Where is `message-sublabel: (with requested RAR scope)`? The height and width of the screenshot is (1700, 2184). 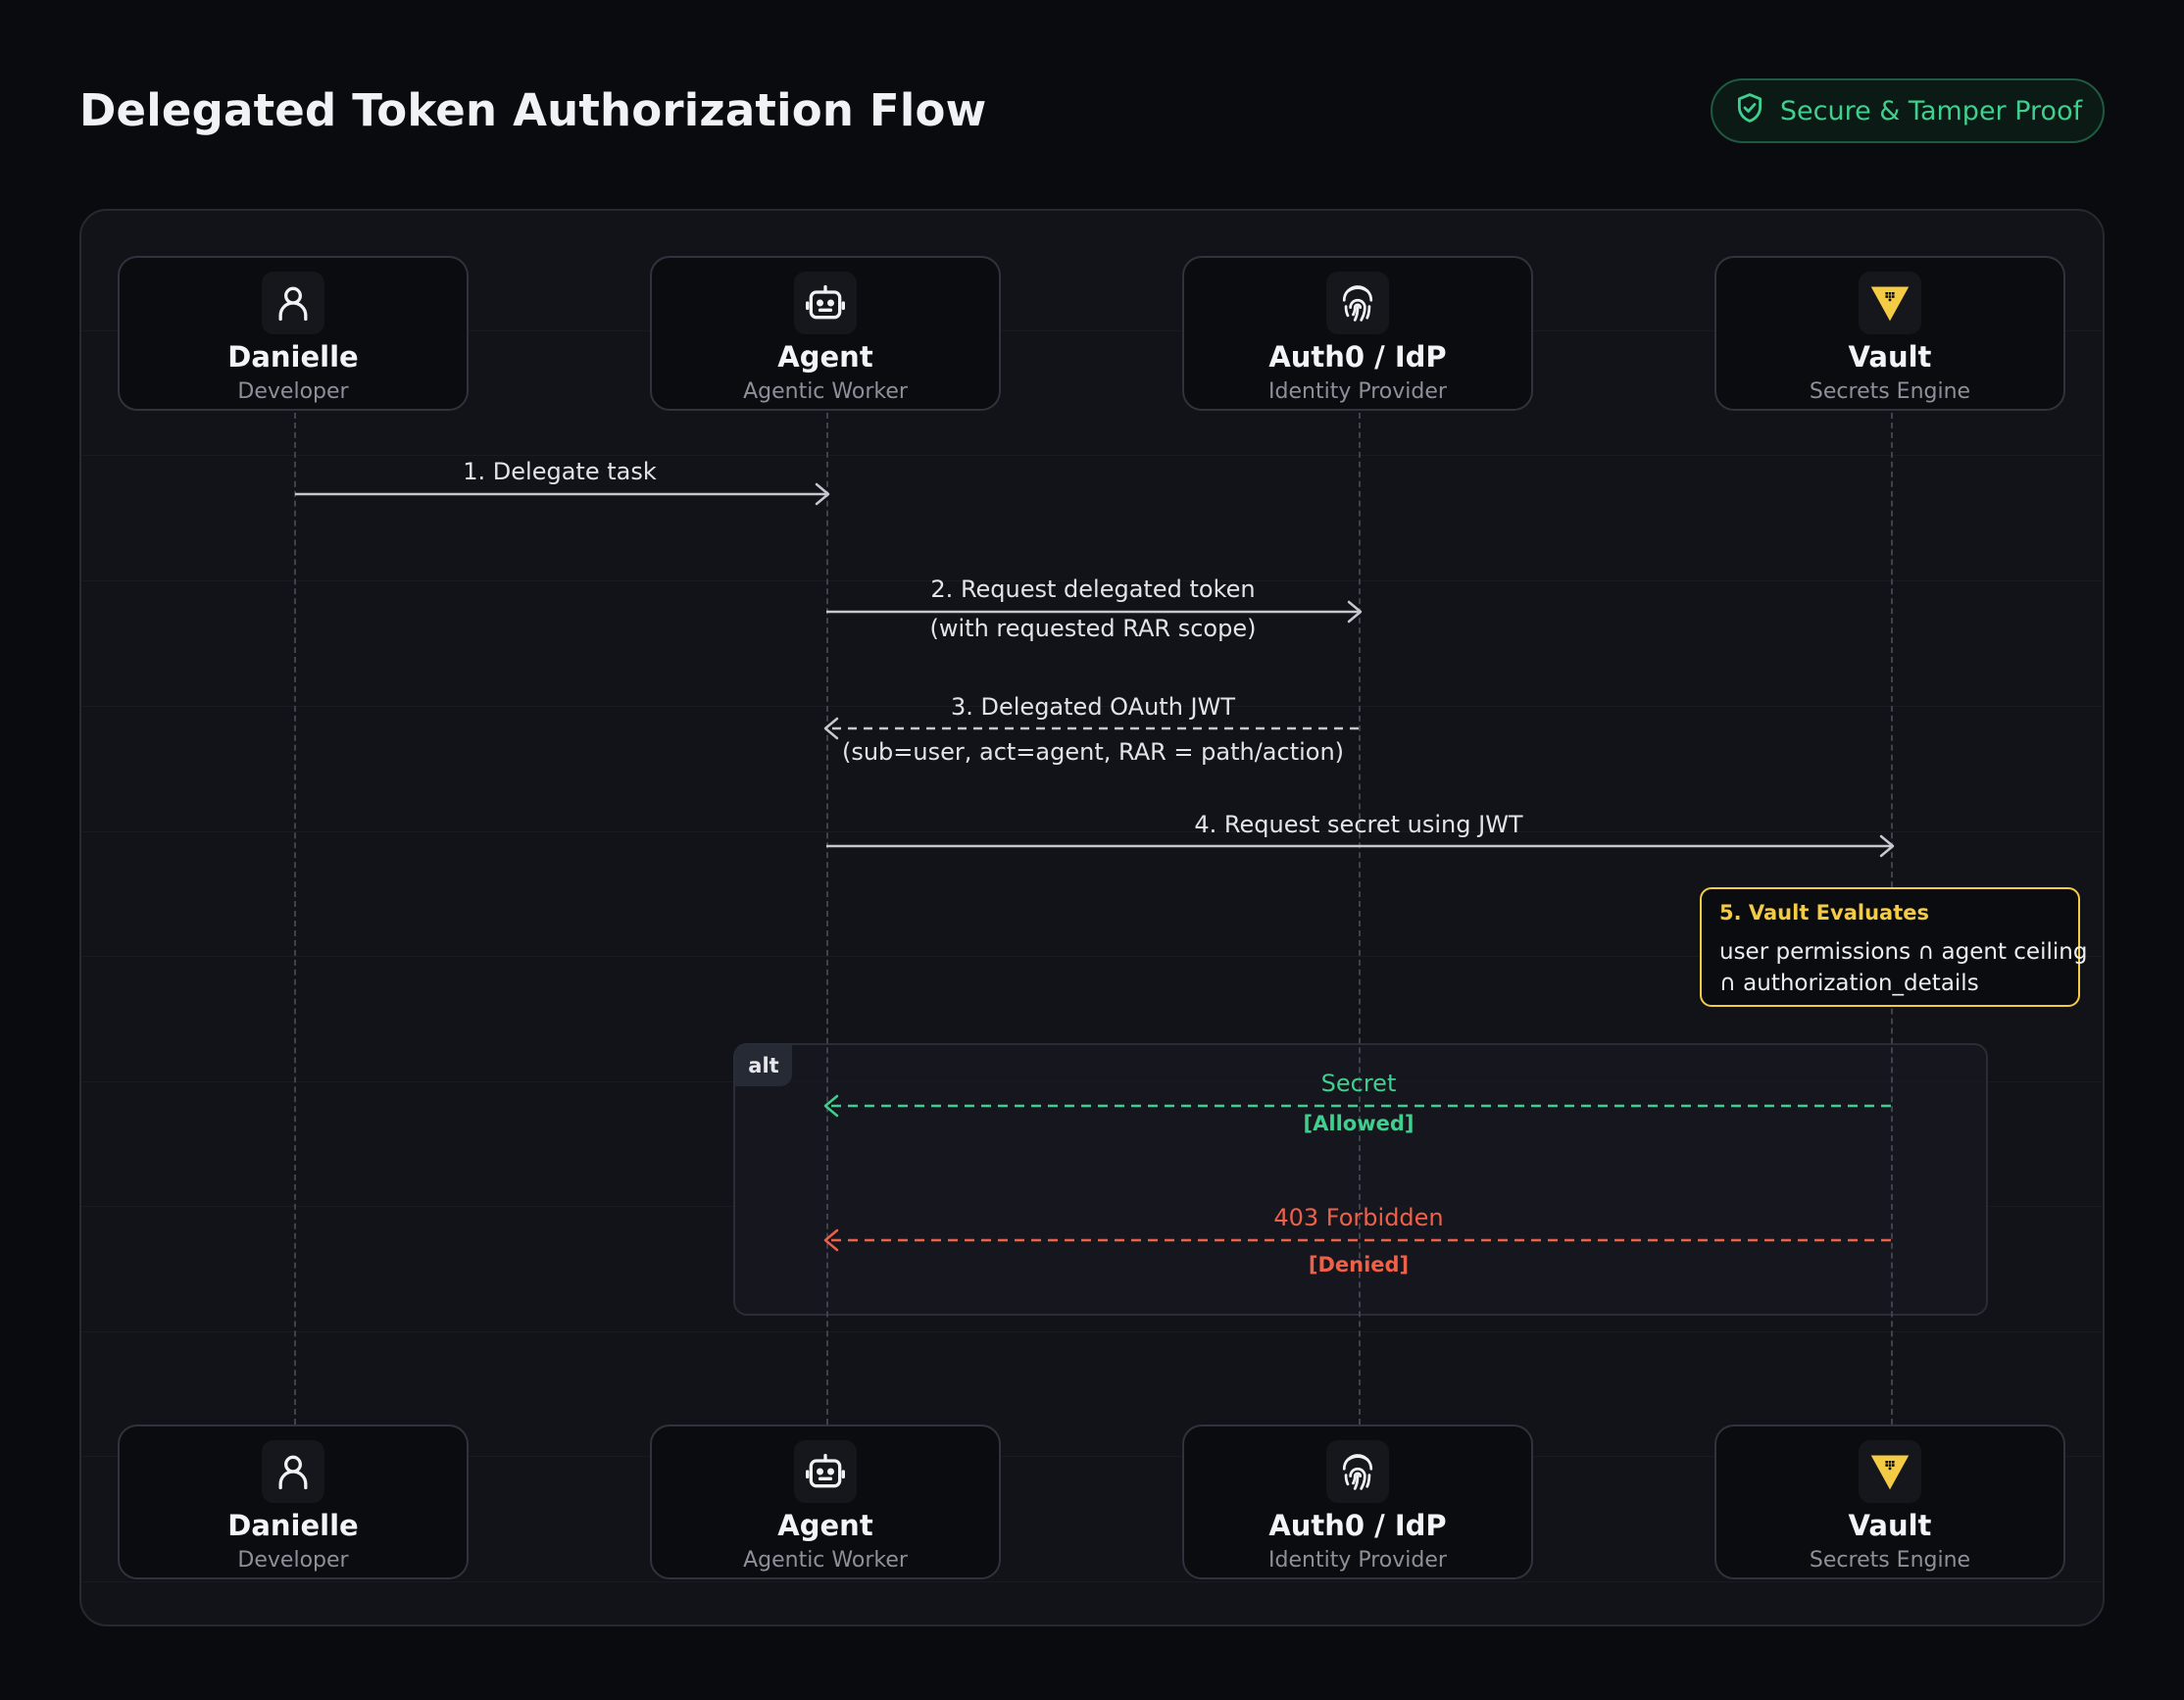 message-sublabel: (with requested RAR scope) is located at coordinates (1093, 628).